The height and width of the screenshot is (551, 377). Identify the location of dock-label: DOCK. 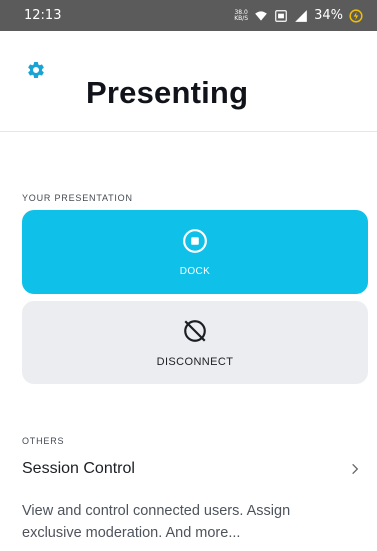
(195, 271).